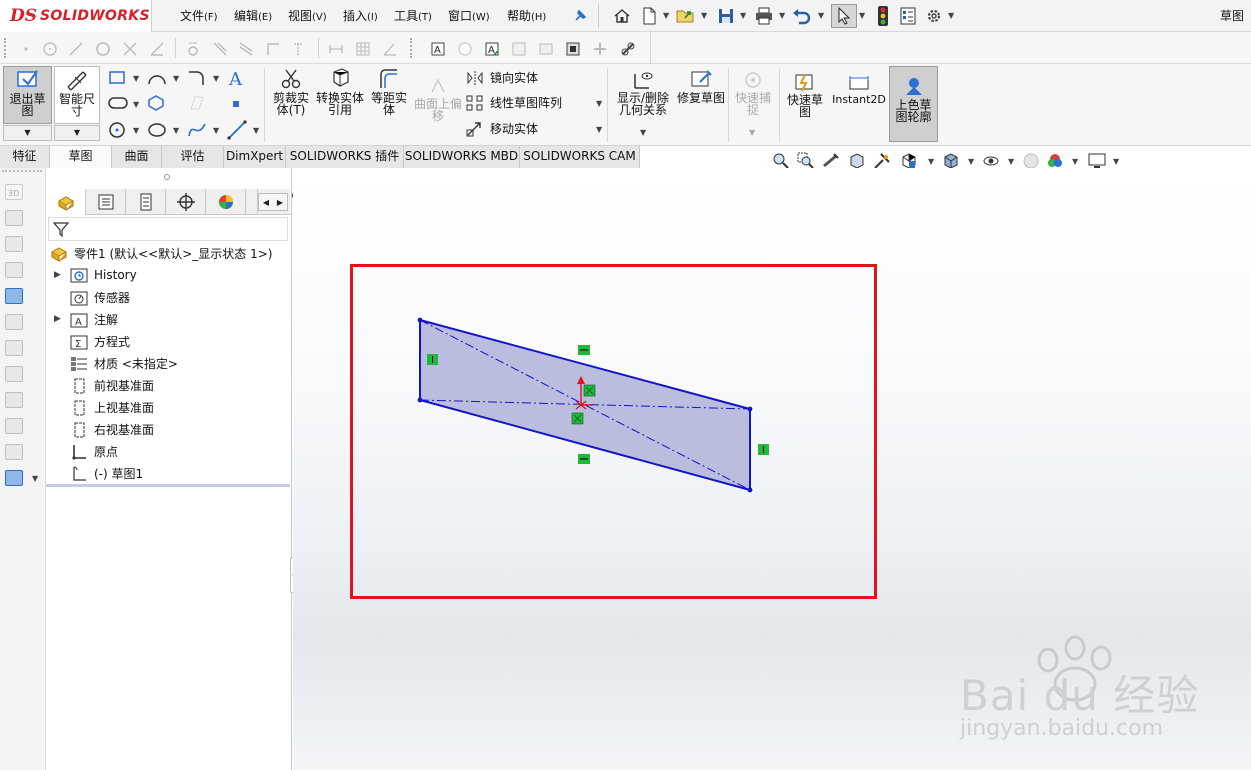  What do you see at coordinates (66, 202) in the screenshot?
I see `featuremanager-tab` at bounding box center [66, 202].